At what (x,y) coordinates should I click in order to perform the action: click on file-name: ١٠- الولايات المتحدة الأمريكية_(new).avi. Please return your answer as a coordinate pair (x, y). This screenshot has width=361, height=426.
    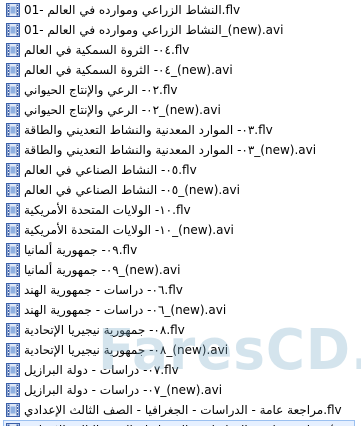
    Looking at the image, I should click on (129, 230).